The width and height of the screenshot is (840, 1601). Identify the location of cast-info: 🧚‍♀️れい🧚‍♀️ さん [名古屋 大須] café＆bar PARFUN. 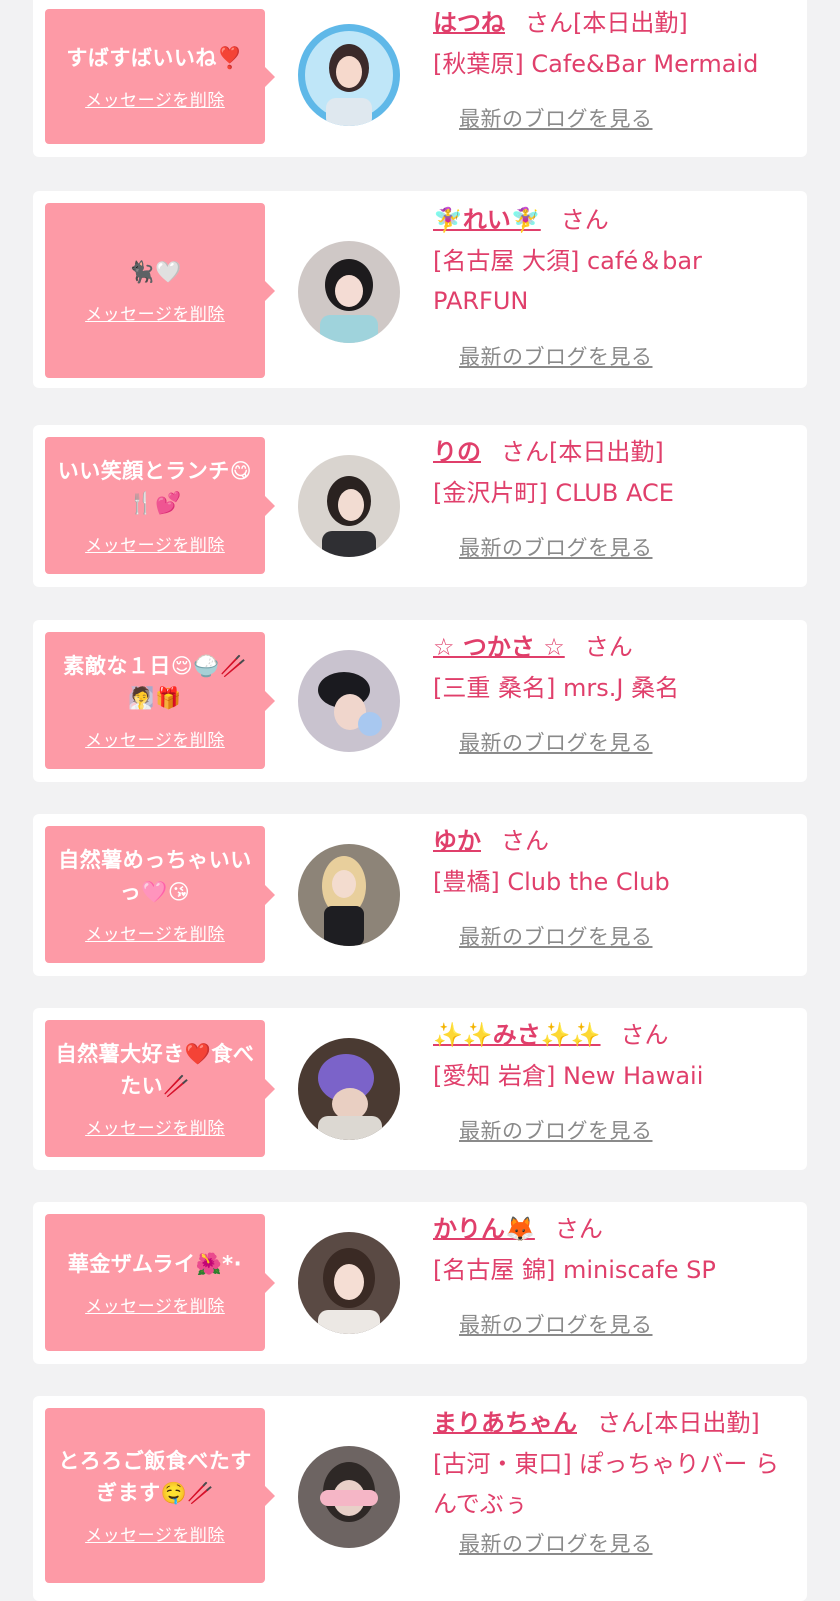
(613, 262).